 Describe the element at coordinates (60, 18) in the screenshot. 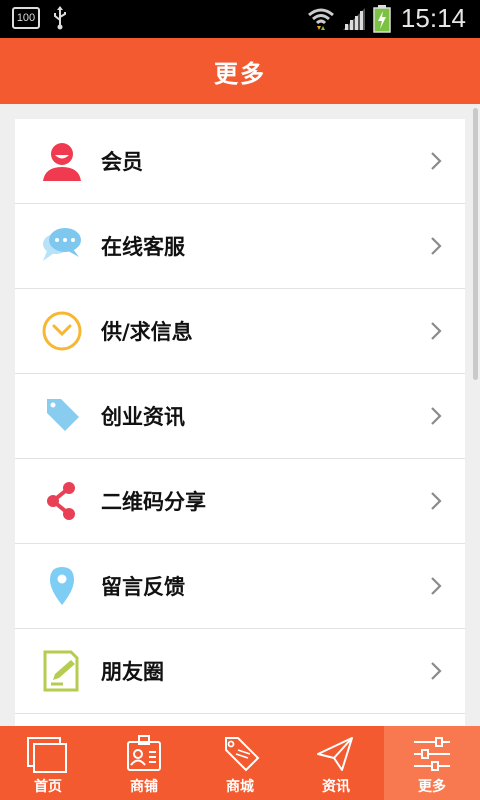

I see `usb-icon` at that location.